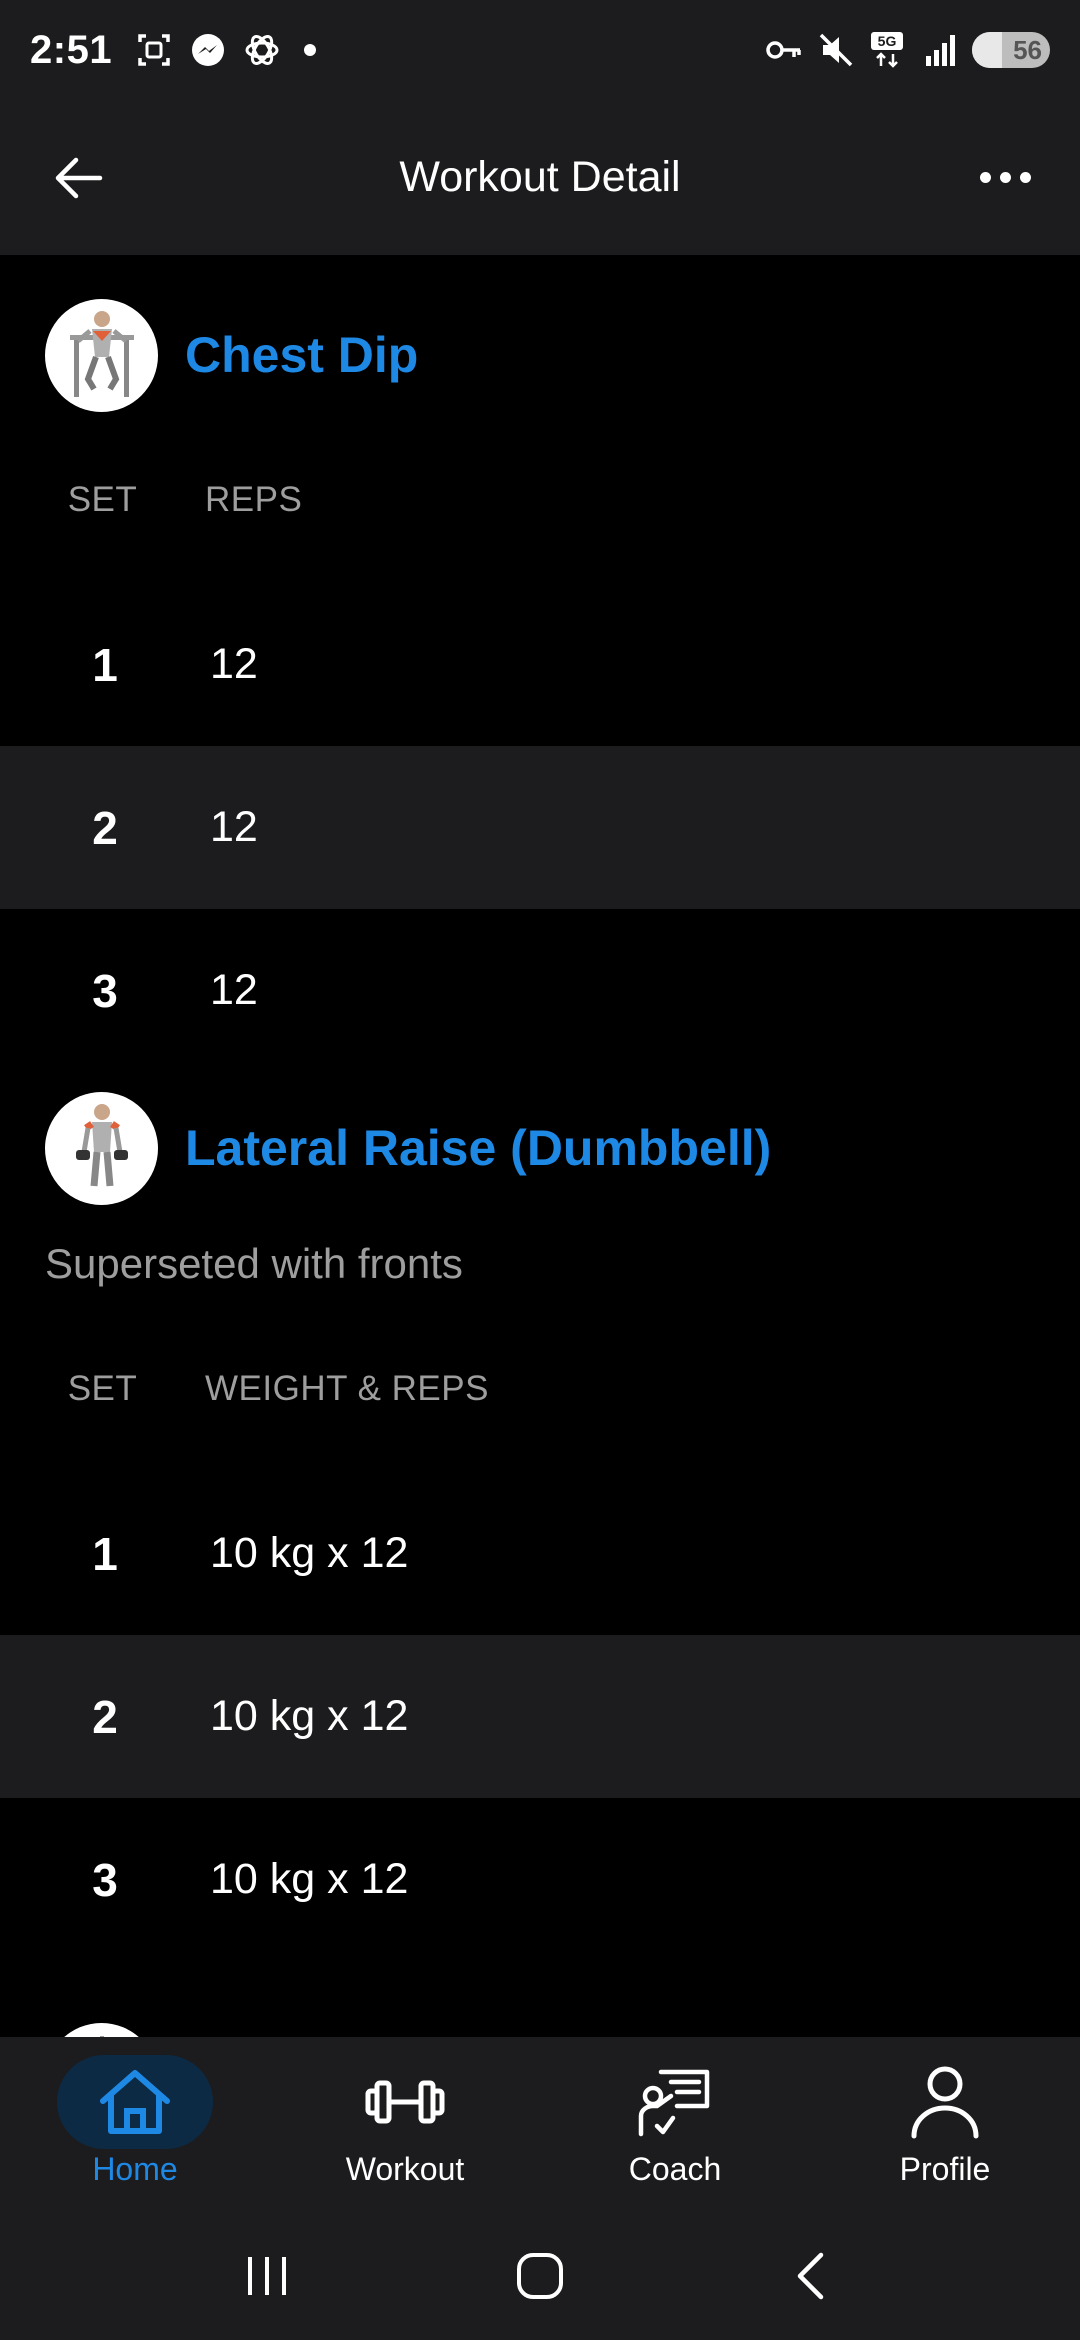  I want to click on app-header: Workout Detail, so click(540, 177).